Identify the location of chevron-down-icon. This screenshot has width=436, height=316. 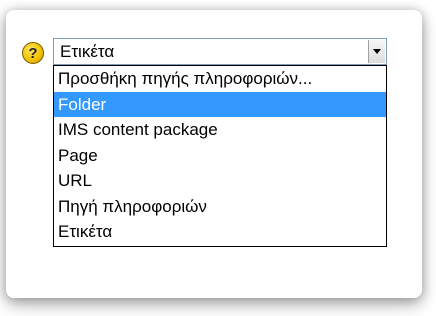
(377, 51).